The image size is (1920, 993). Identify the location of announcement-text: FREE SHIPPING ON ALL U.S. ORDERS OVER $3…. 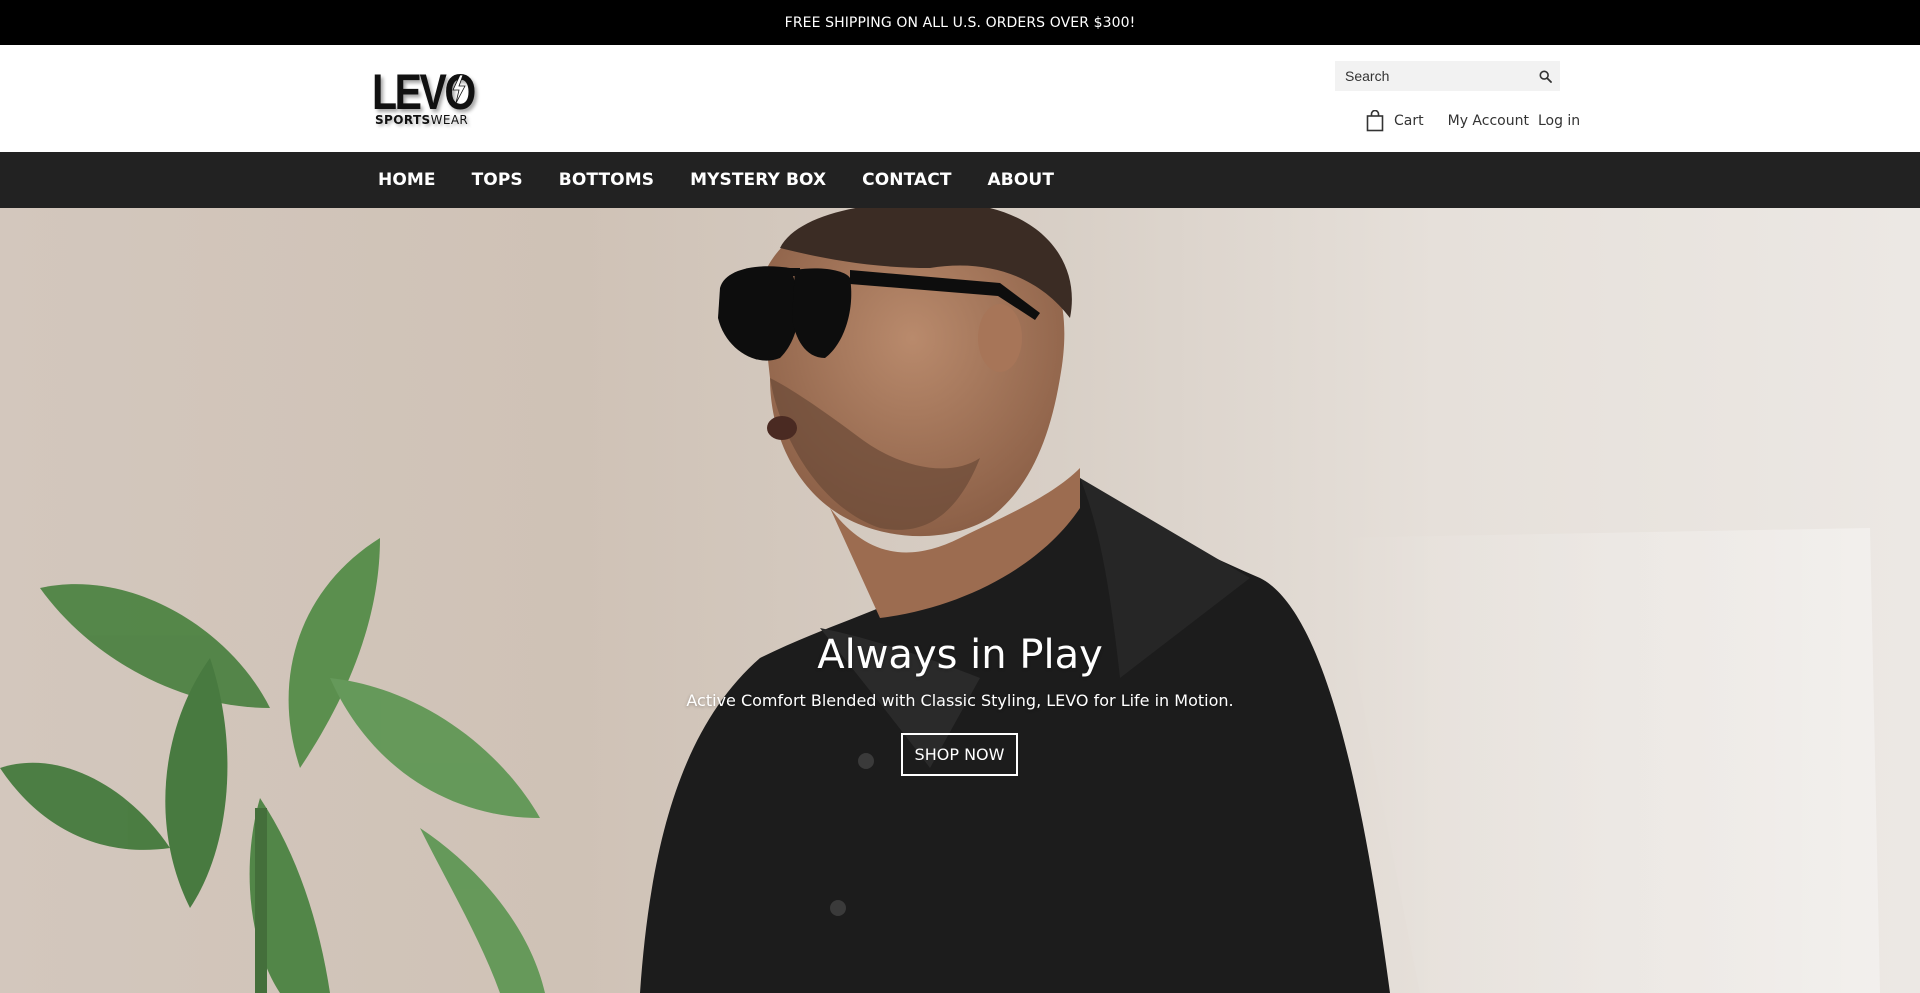
(960, 22).